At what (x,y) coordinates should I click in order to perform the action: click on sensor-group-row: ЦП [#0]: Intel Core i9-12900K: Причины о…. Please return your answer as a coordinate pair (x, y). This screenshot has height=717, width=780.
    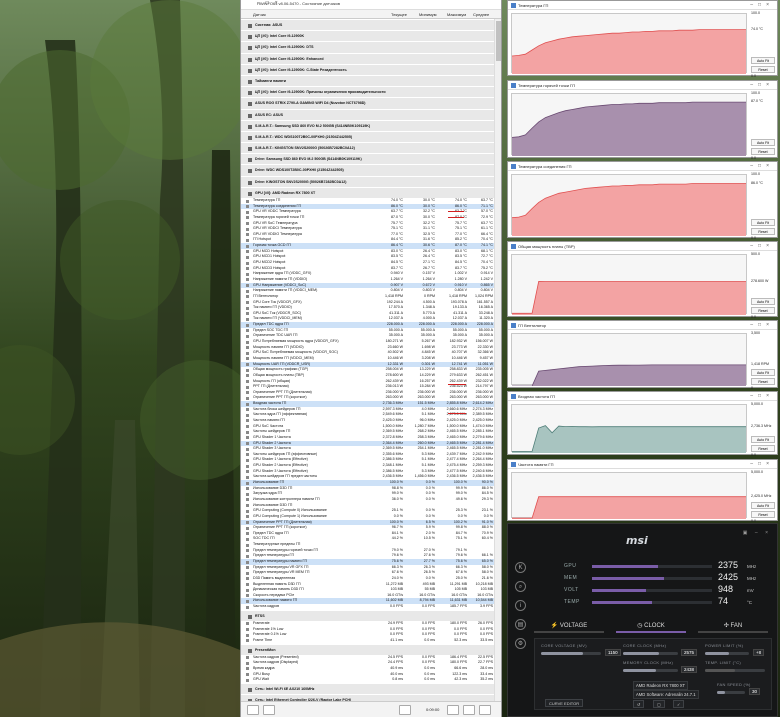
    Looking at the image, I should click on (368, 92).